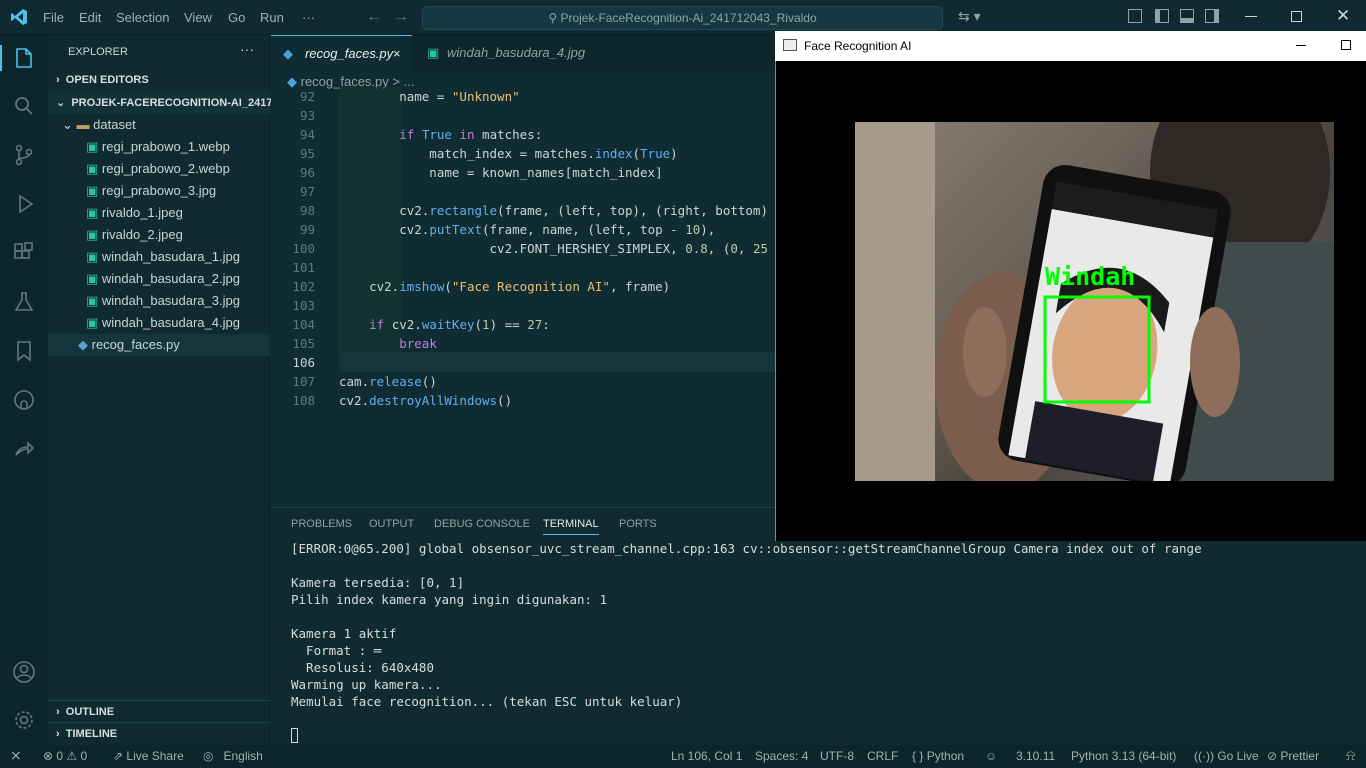  What do you see at coordinates (303, 400) in the screenshot?
I see `line-number: 108` at bounding box center [303, 400].